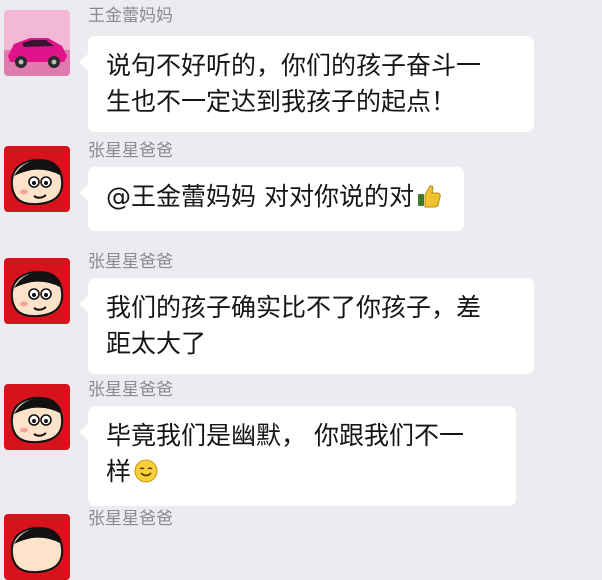 This screenshot has width=602, height=580. I want to click on sender-name: 王金蕾妈妈, so click(130, 16).